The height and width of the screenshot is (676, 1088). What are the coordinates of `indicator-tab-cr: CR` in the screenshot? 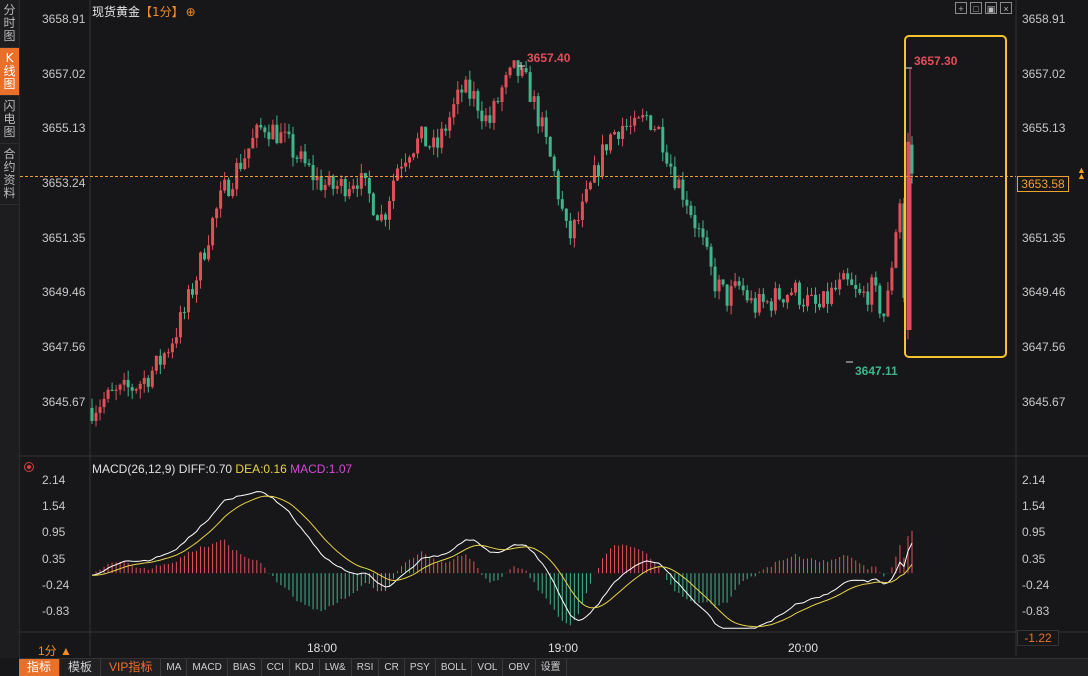 It's located at (392, 667).